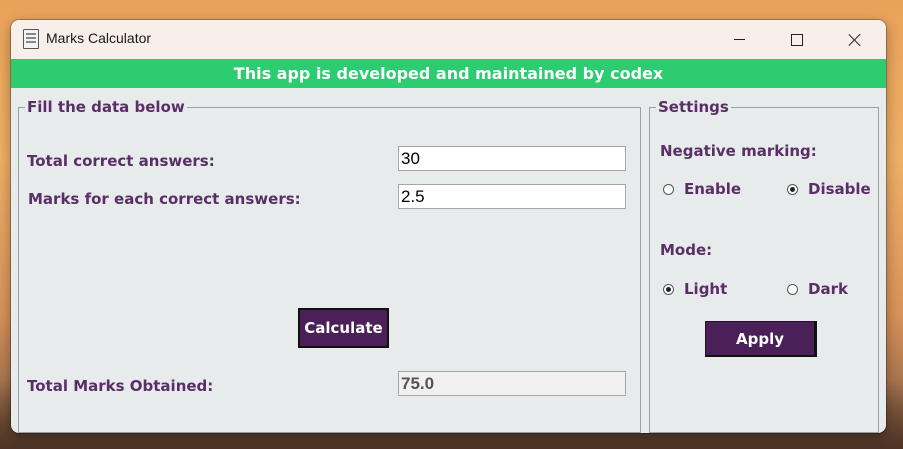 The height and width of the screenshot is (449, 903). I want to click on data-frame-title: Fill the data below, so click(106, 107).